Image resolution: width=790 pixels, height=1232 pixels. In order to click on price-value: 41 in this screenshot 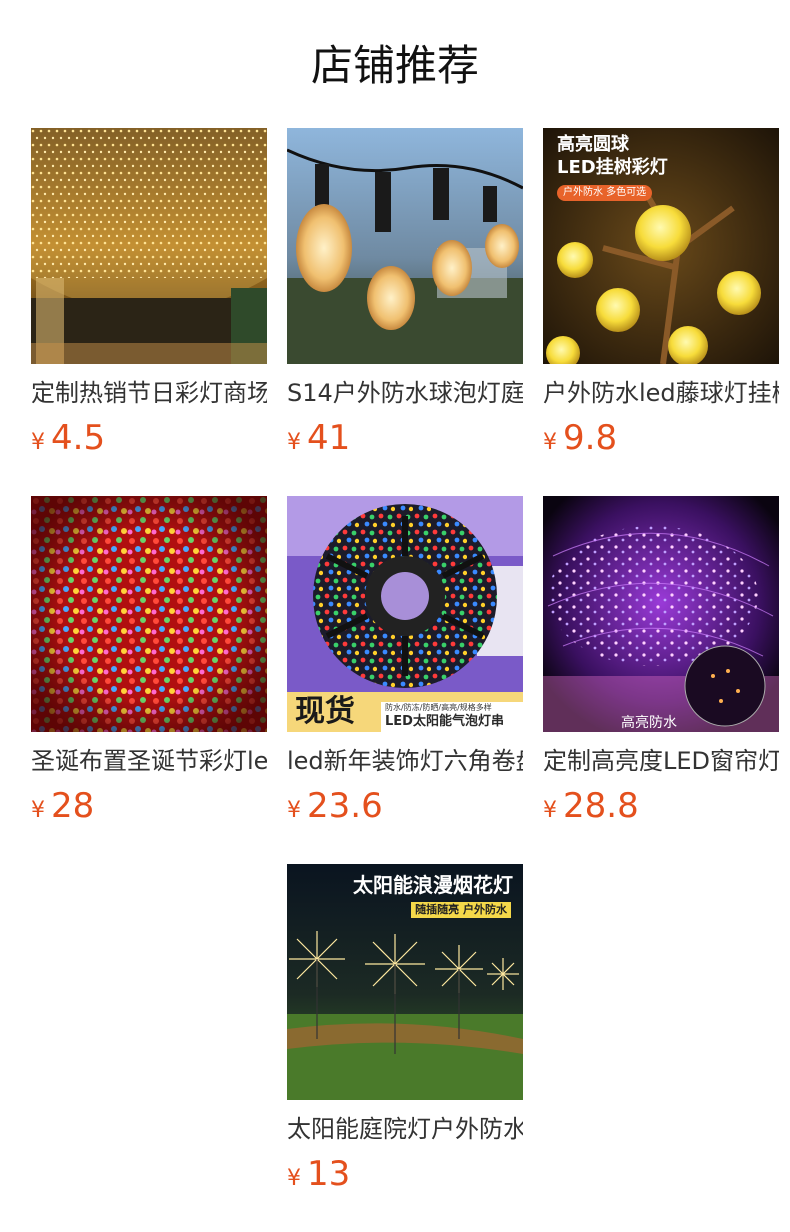, I will do `click(329, 438)`.